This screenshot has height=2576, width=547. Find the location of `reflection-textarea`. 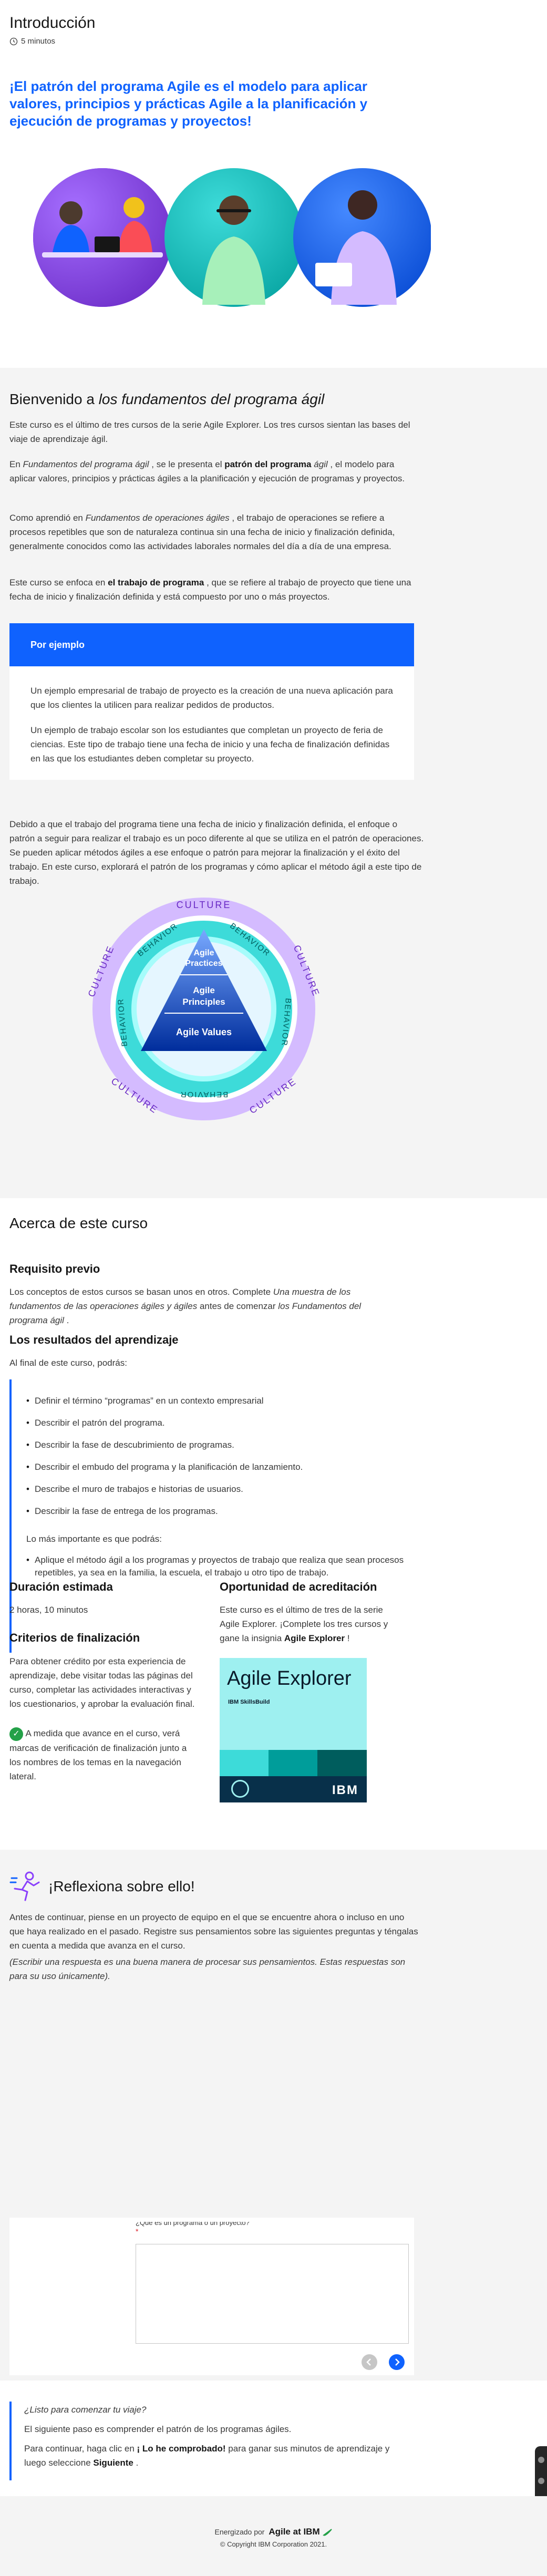

reflection-textarea is located at coordinates (272, 2294).